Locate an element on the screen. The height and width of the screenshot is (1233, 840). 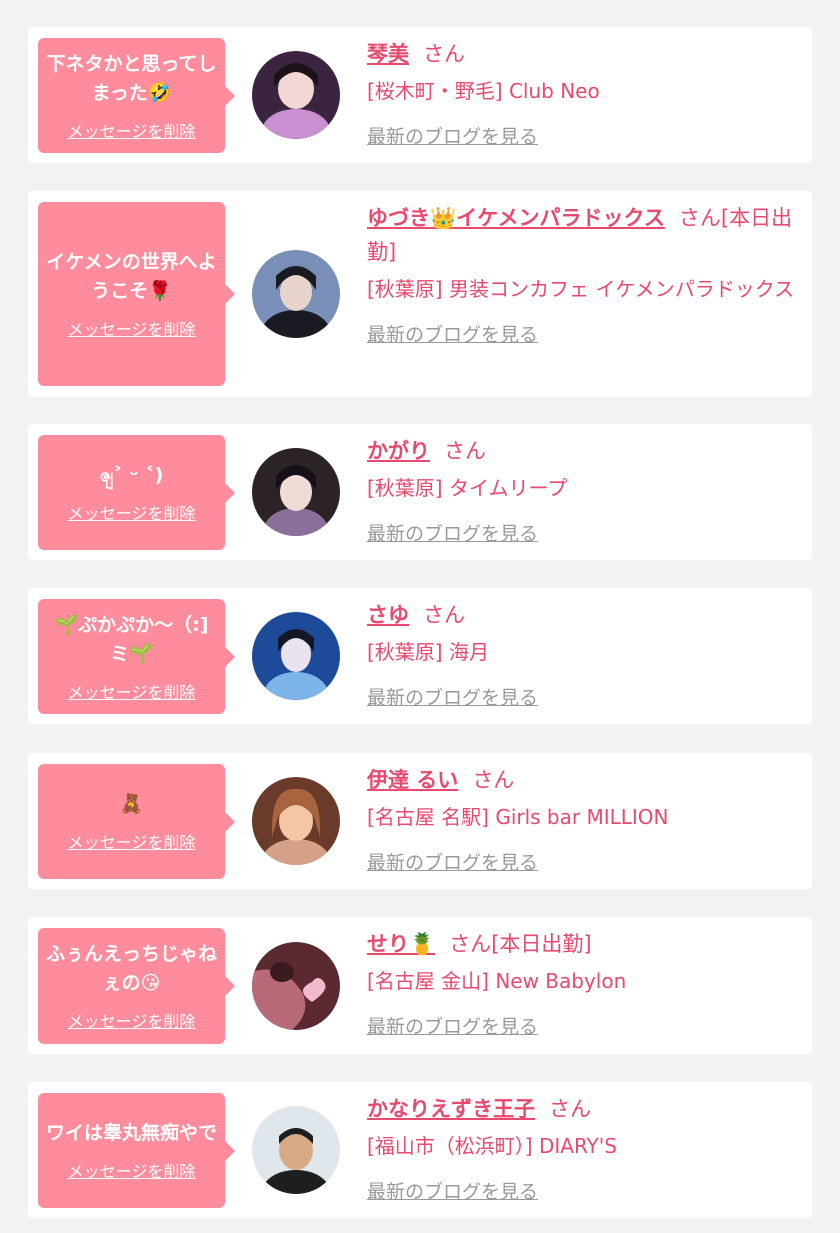
cast-info: 琴美 さん [桜木町・野毛] Club Neo 最新のブログを見る is located at coordinates (585, 93).